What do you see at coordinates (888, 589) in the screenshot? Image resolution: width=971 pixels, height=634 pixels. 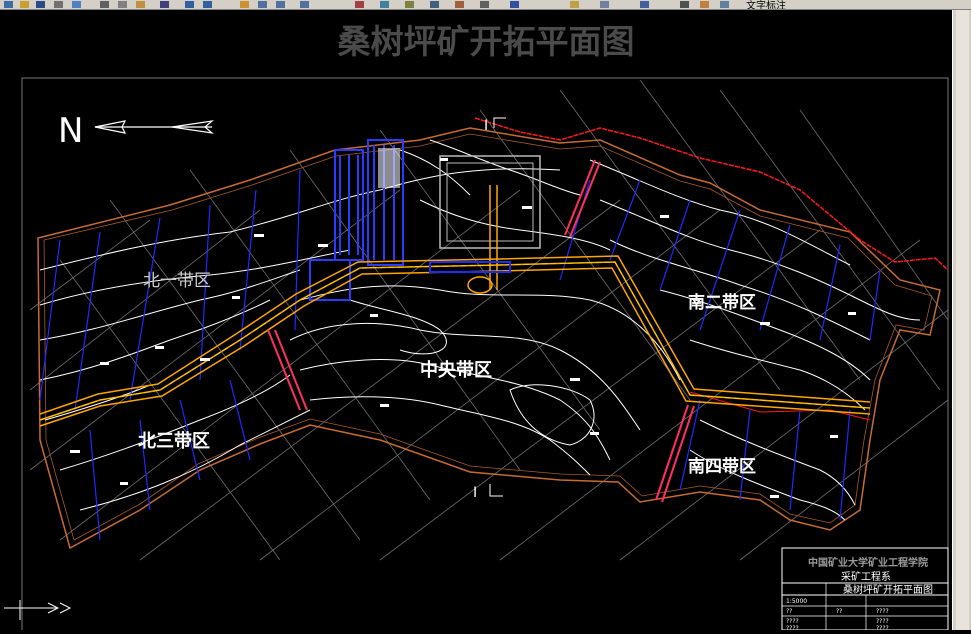 I see `title-block-drawing-name: 桑树坪矿开拓平面图` at bounding box center [888, 589].